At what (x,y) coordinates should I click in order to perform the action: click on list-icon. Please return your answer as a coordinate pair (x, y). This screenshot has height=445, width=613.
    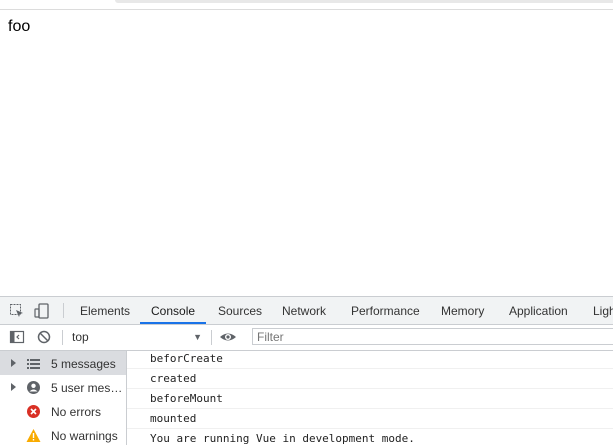
    Looking at the image, I should click on (33, 363).